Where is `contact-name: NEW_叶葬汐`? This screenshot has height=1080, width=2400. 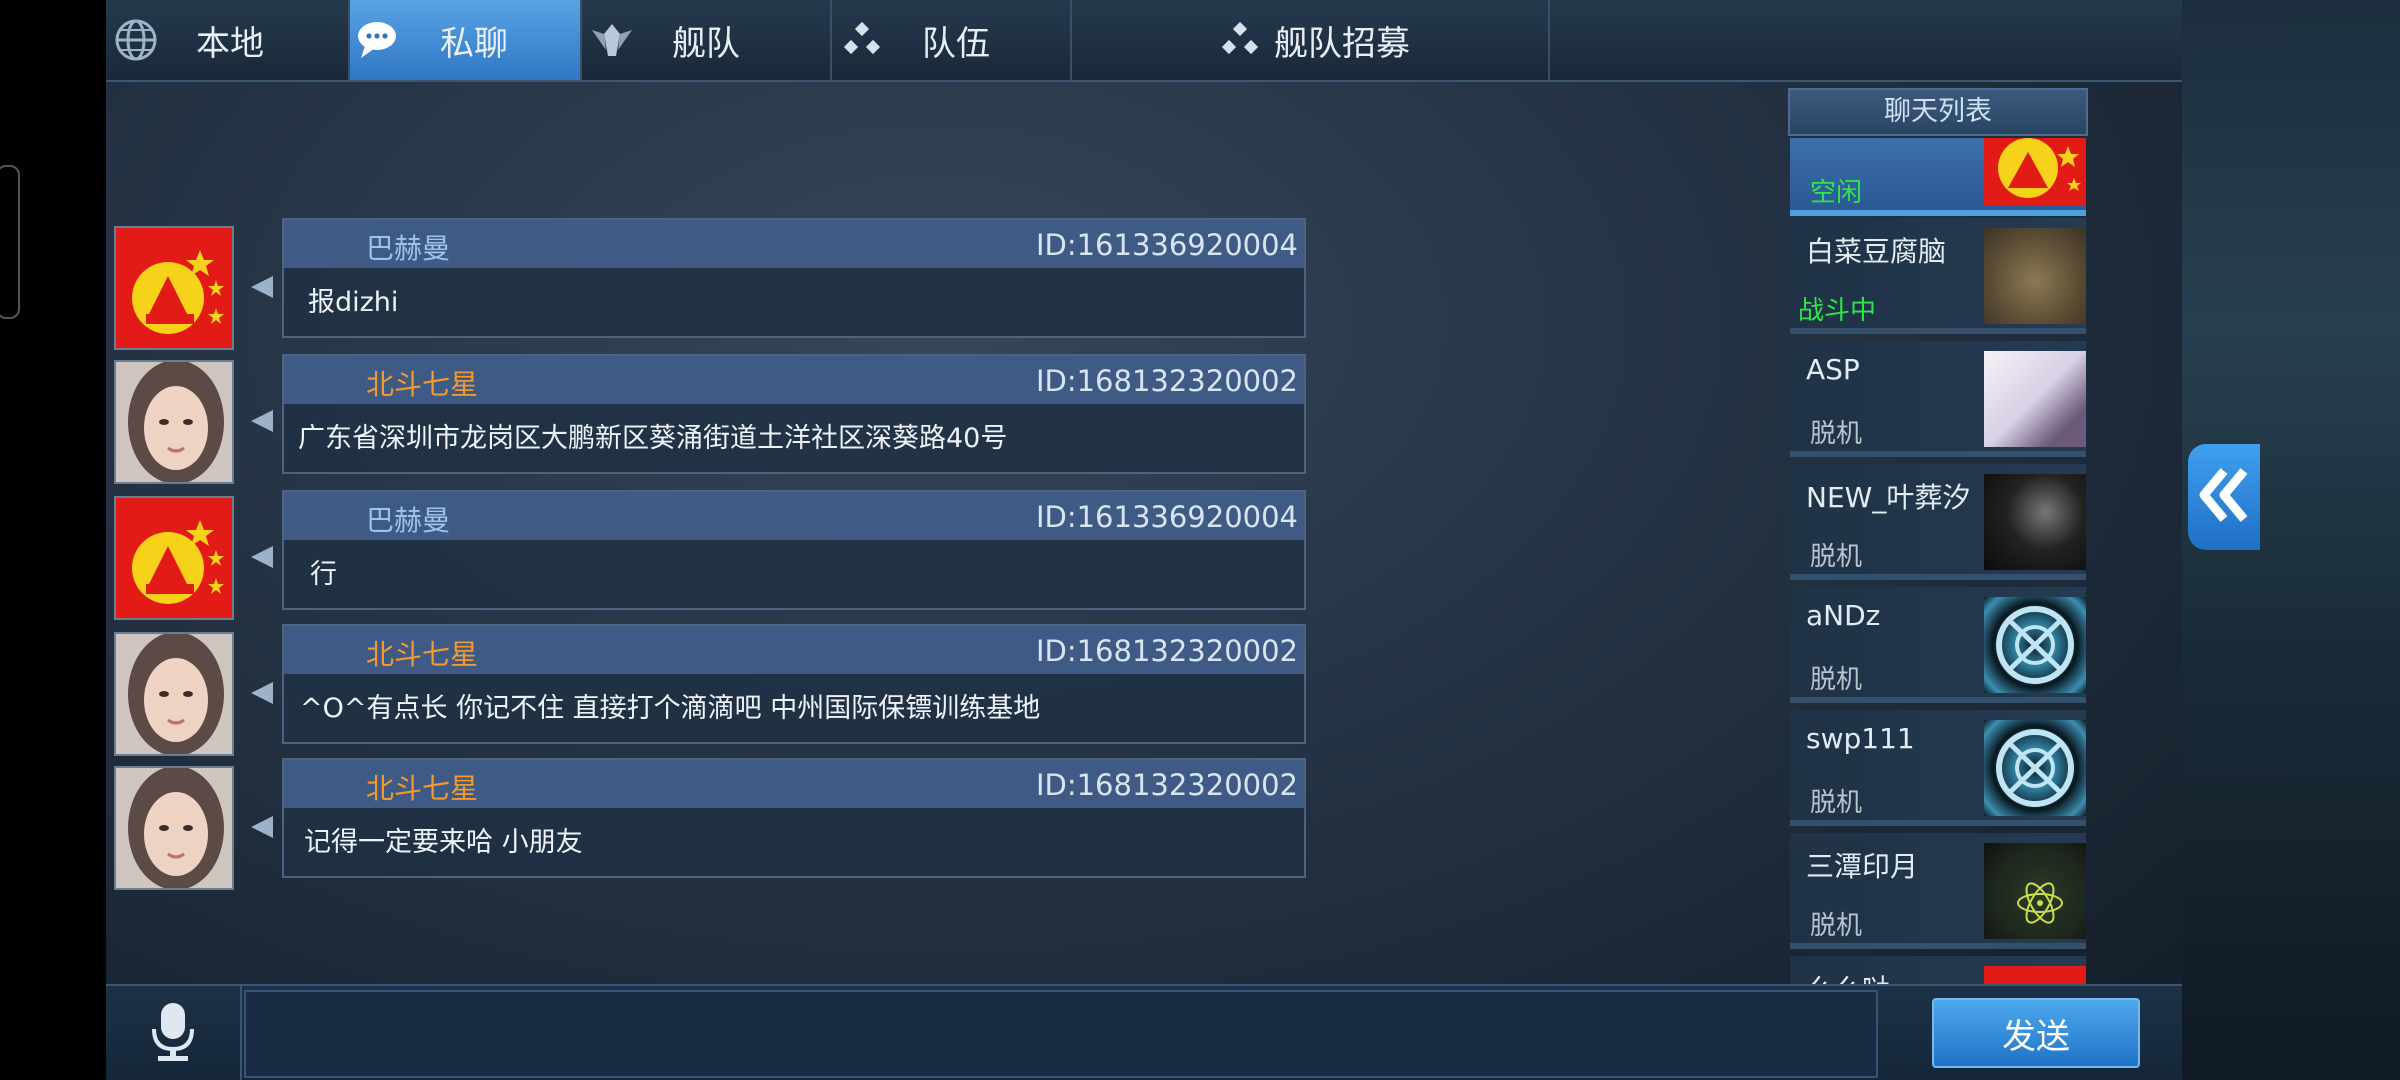 contact-name: NEW_叶葬汐 is located at coordinates (1888, 497).